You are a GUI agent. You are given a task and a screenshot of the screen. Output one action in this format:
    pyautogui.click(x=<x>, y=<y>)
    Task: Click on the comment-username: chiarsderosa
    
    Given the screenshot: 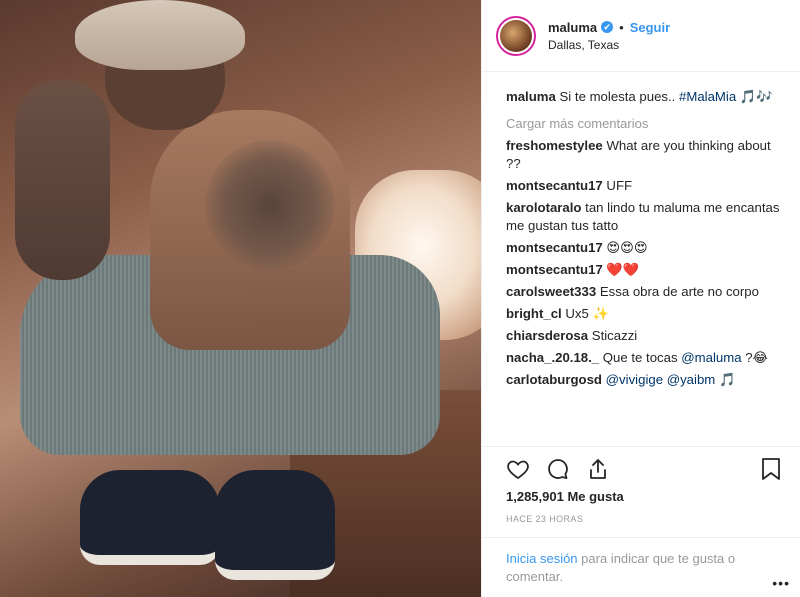 What is the action you would take?
    pyautogui.click(x=547, y=335)
    